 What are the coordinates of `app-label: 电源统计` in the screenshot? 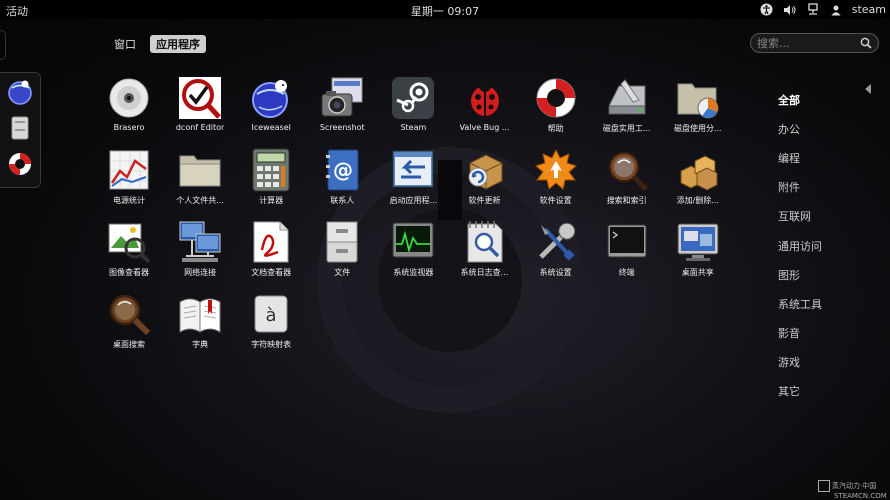 It's located at (129, 200).